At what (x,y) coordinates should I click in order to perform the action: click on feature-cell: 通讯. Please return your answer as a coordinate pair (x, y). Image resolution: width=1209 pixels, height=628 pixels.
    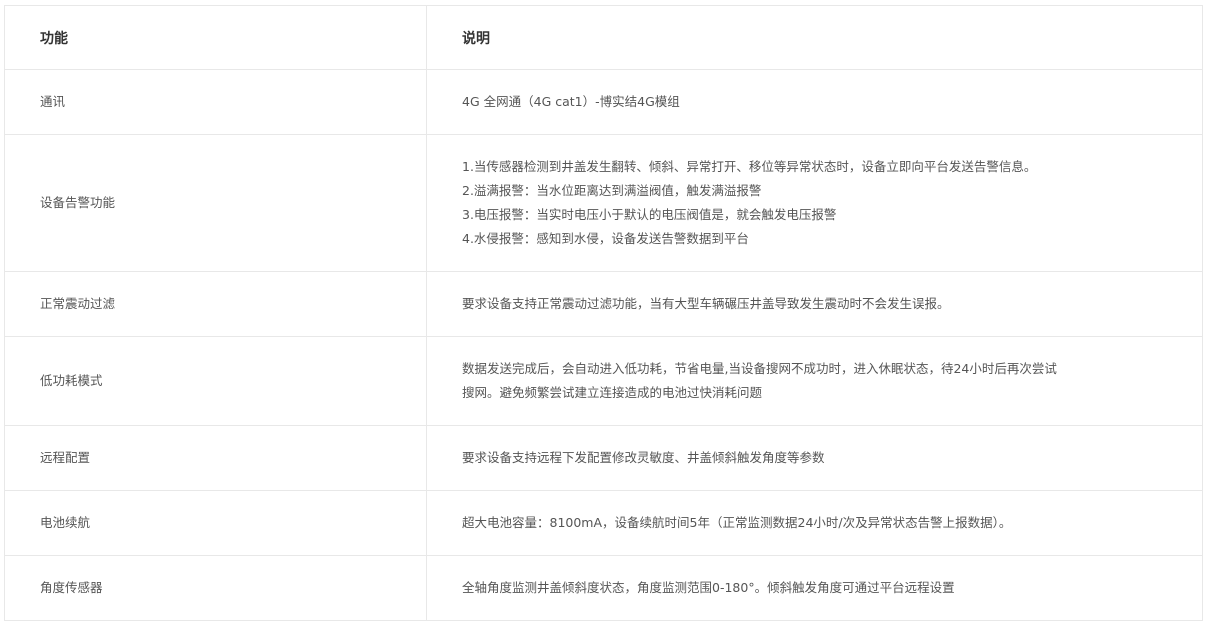
    Looking at the image, I should click on (215, 102).